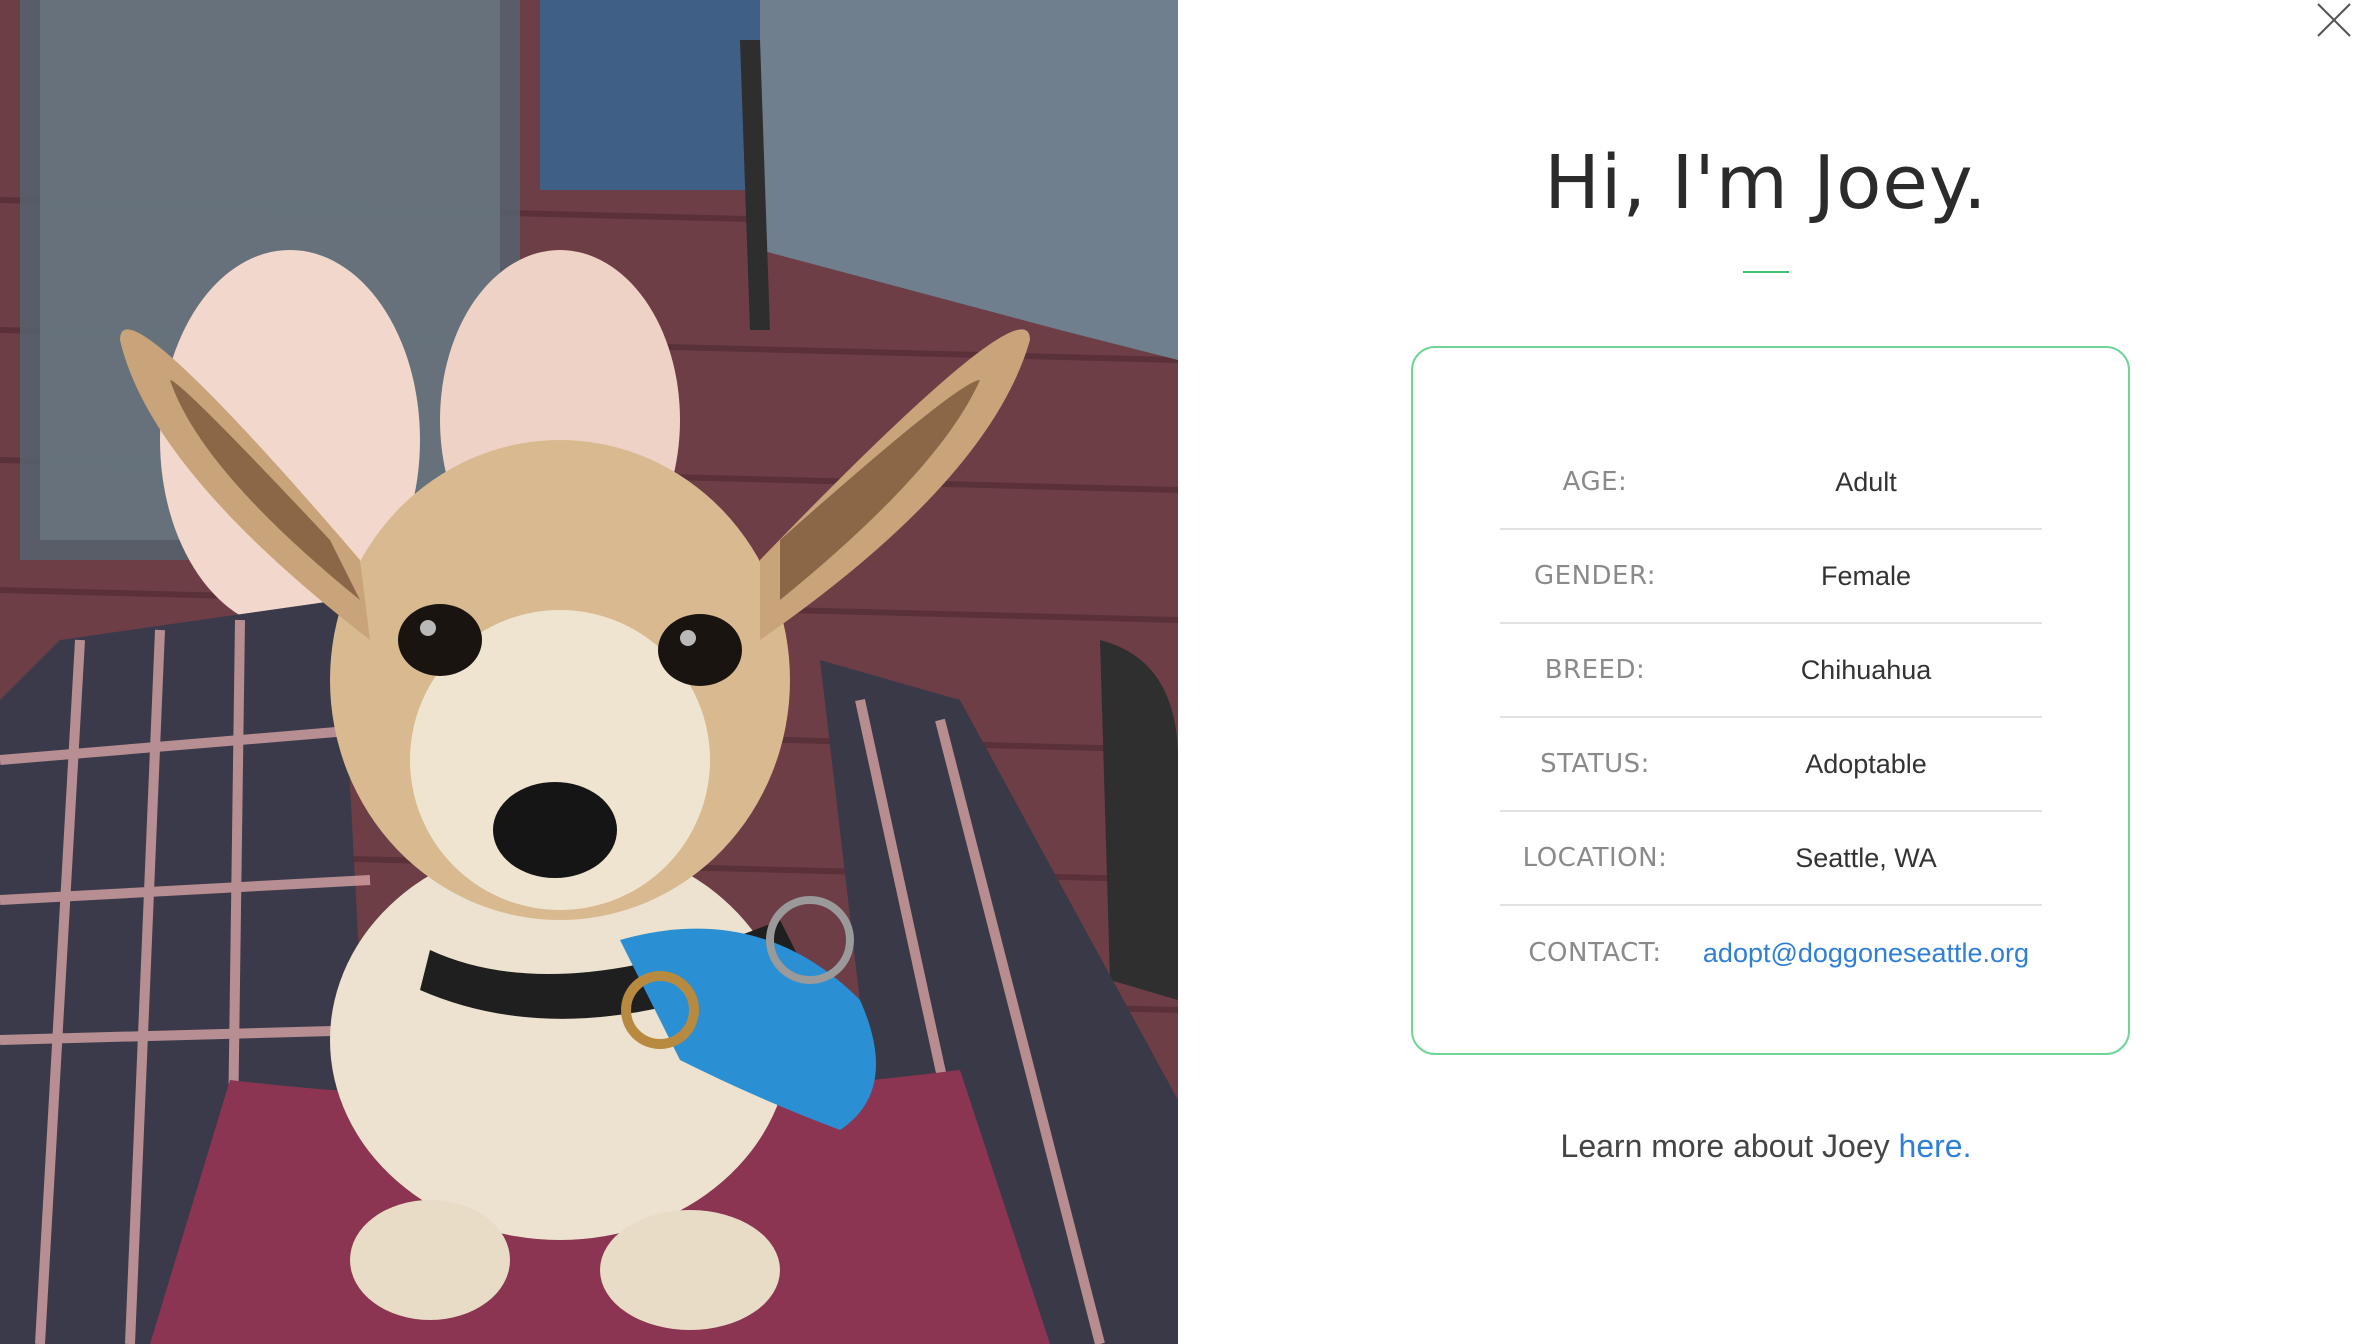 The width and height of the screenshot is (2354, 1344). Describe the element at coordinates (1595, 576) in the screenshot. I see `detail-label-gender: GENDER:` at that location.